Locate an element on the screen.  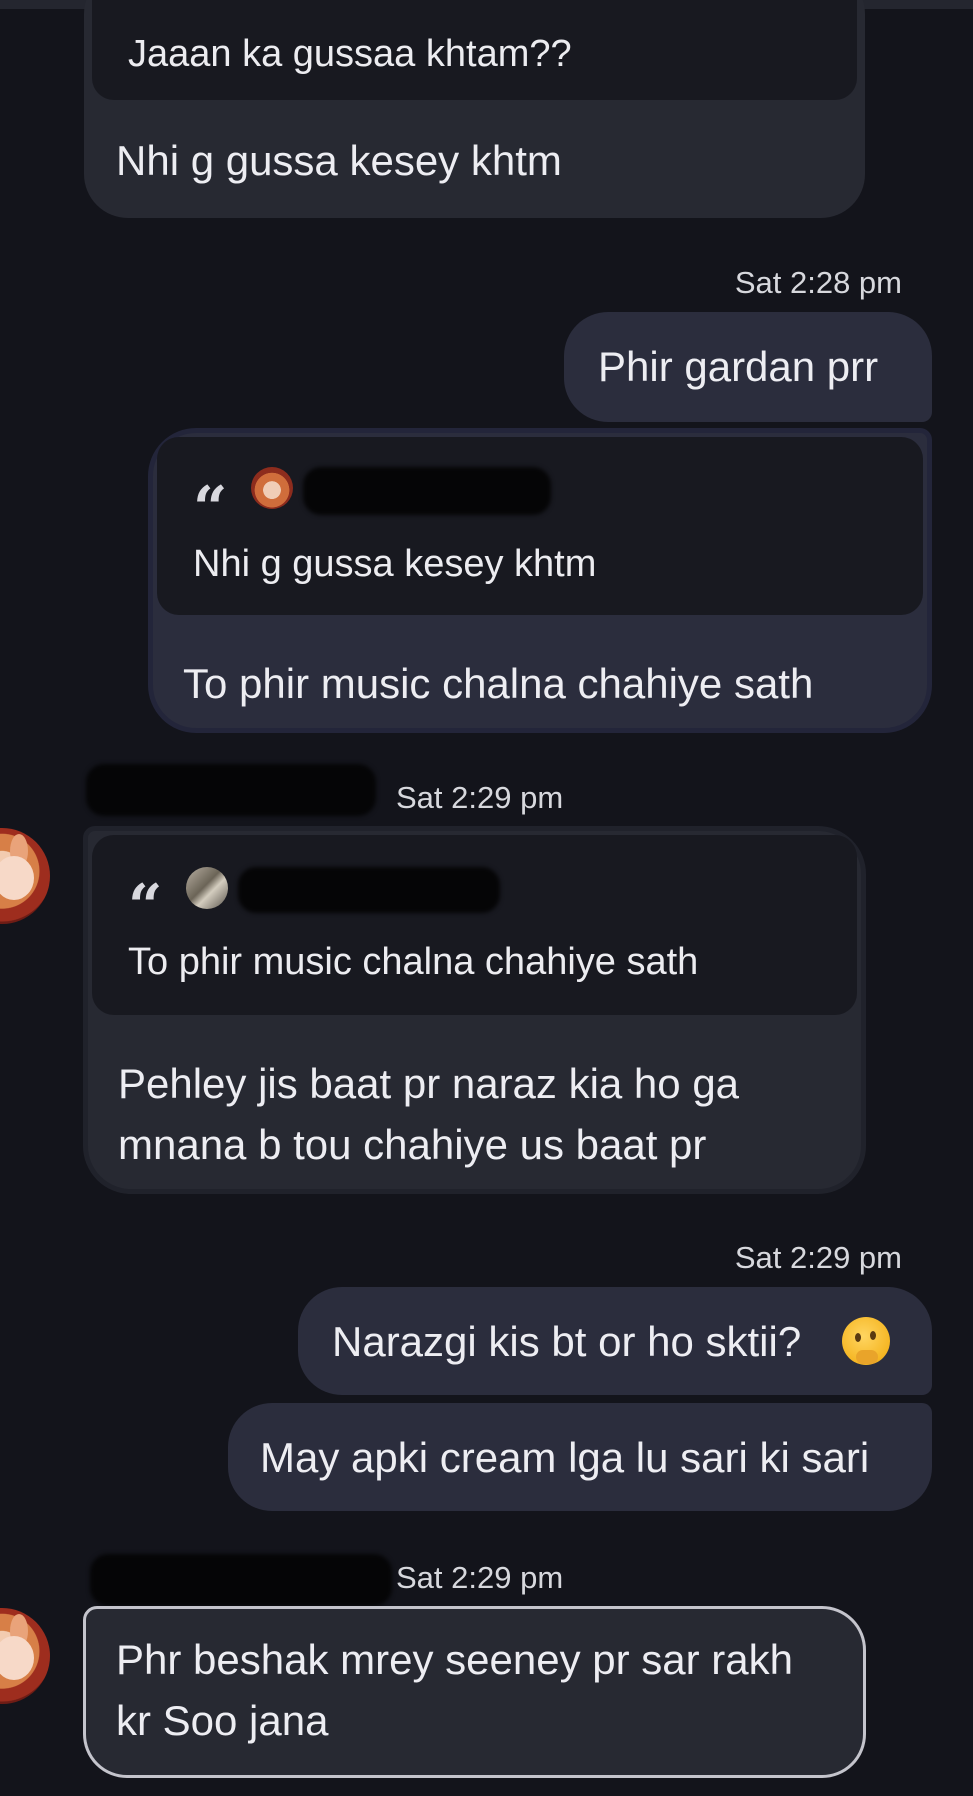
message-text: Nhi g gussa kesey khtm is located at coordinates (339, 160).